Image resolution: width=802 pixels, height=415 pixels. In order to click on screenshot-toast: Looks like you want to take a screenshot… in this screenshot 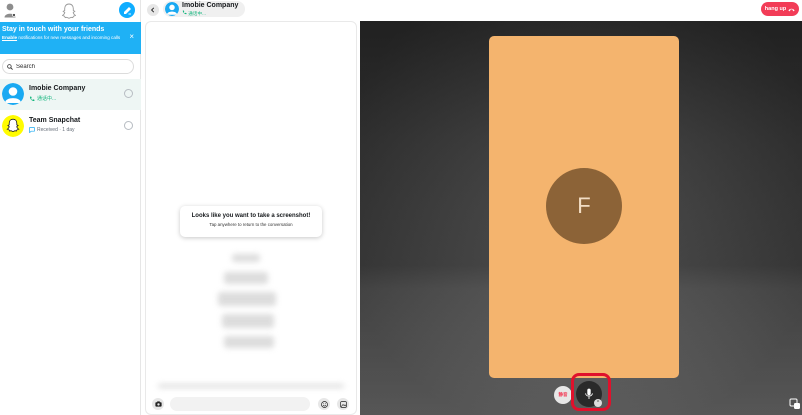, I will do `click(251, 221)`.